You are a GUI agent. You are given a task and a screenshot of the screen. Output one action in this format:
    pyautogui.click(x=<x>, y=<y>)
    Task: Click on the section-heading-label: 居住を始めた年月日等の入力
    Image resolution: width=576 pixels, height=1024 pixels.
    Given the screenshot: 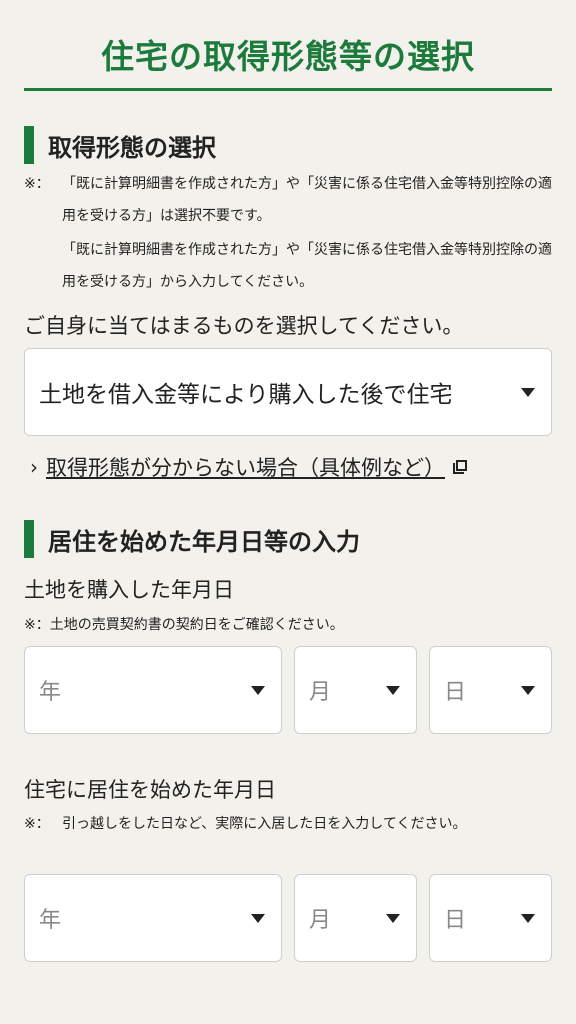 What is the action you would take?
    pyautogui.click(x=204, y=541)
    